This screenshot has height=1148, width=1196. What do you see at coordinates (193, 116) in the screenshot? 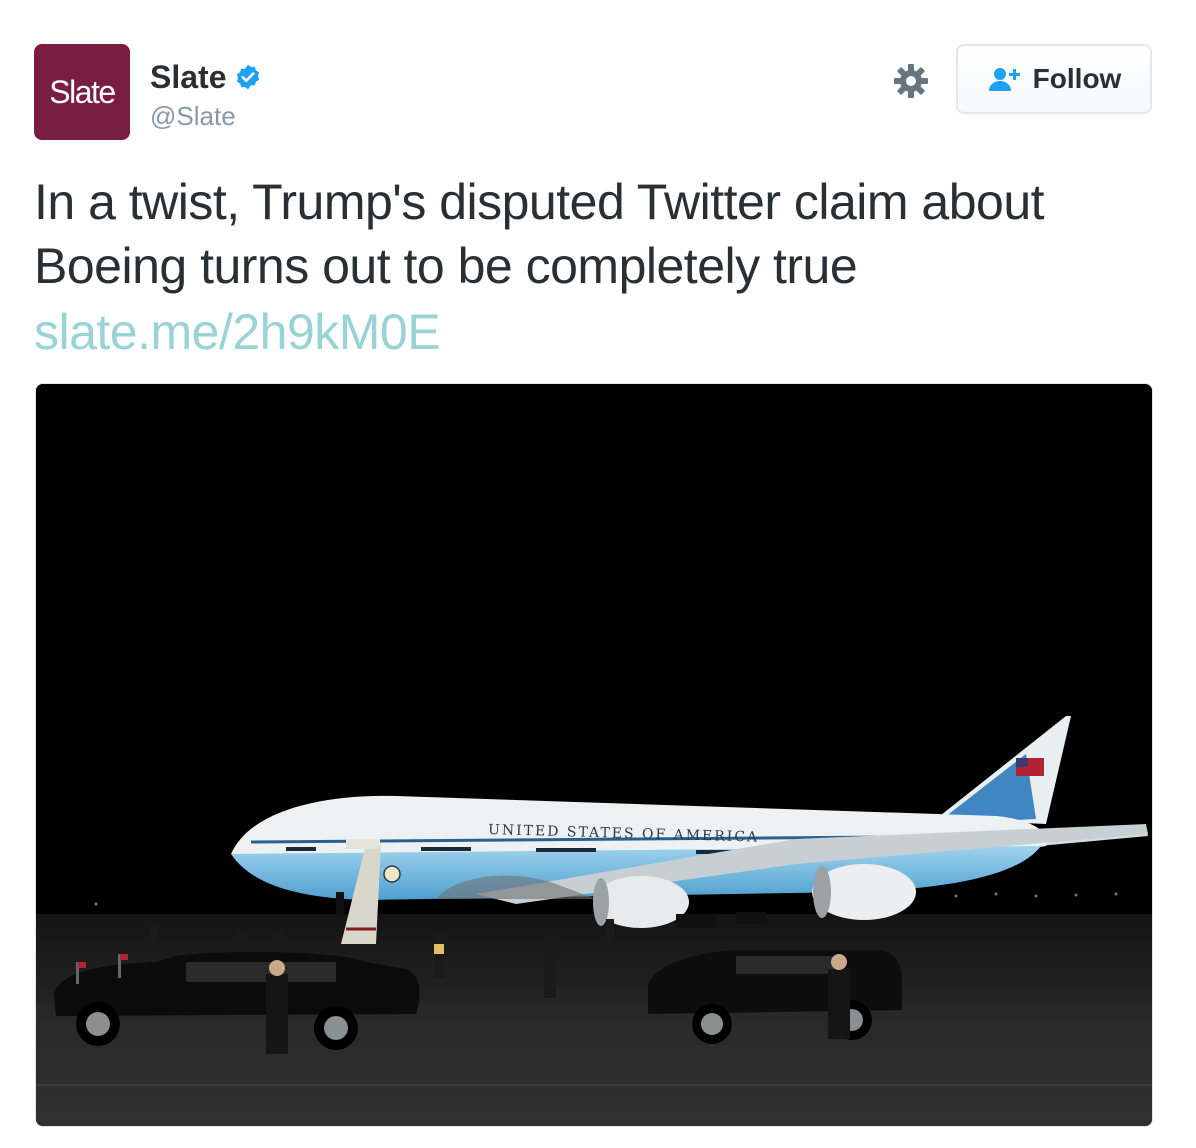
I see `user-handle: @Slate` at bounding box center [193, 116].